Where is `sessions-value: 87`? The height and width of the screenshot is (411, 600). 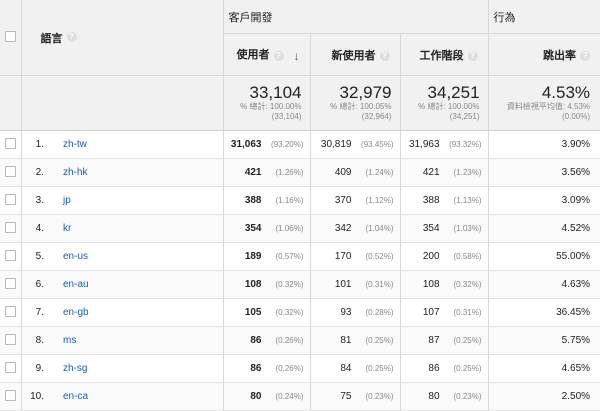
sessions-value: 87 is located at coordinates (434, 340).